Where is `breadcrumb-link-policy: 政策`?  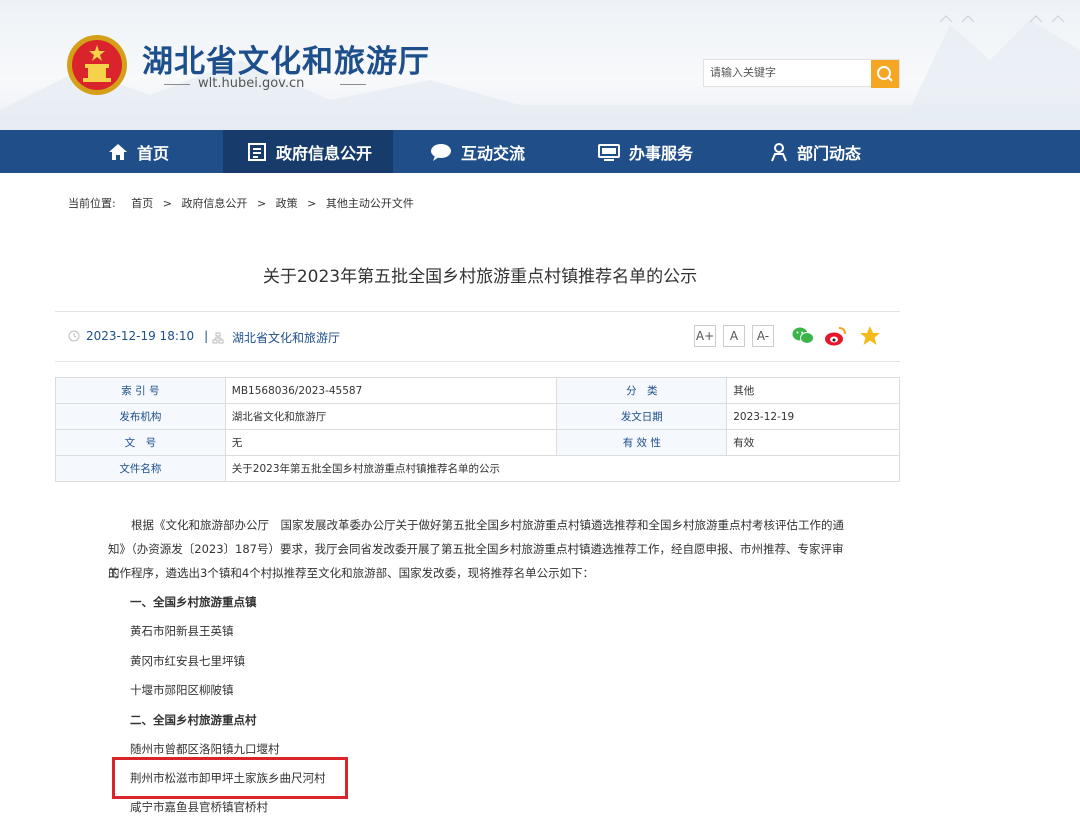 breadcrumb-link-policy: 政策 is located at coordinates (287, 203).